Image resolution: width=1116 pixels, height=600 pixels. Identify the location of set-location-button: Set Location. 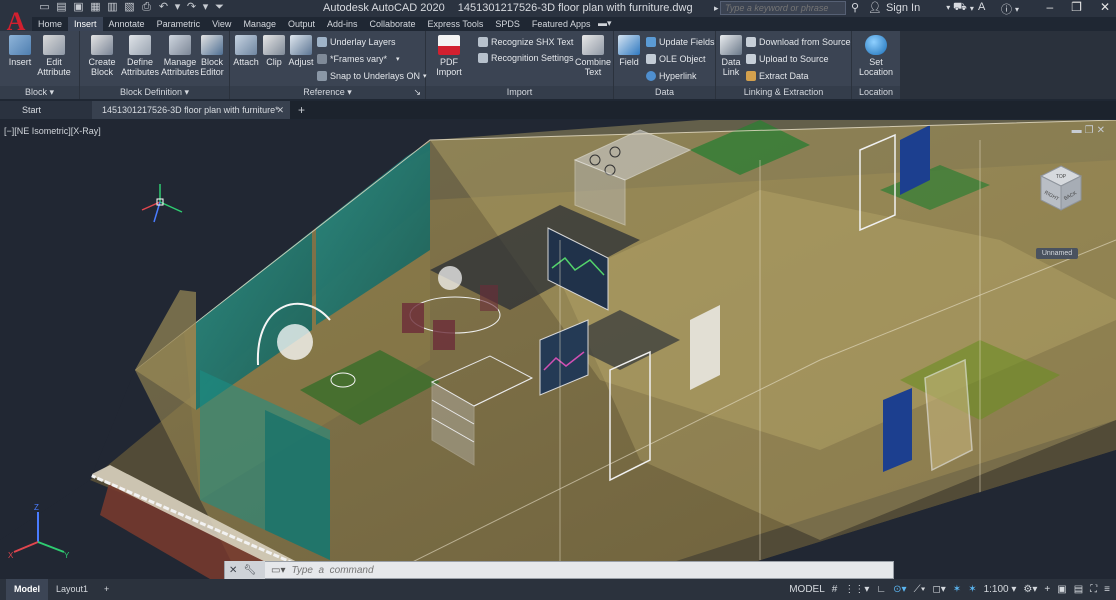
(876, 56).